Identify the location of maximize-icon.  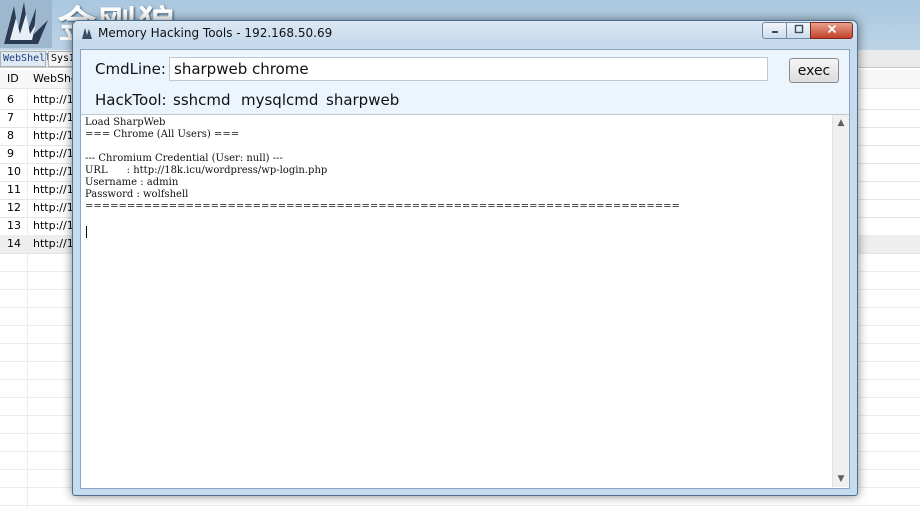
(798, 29).